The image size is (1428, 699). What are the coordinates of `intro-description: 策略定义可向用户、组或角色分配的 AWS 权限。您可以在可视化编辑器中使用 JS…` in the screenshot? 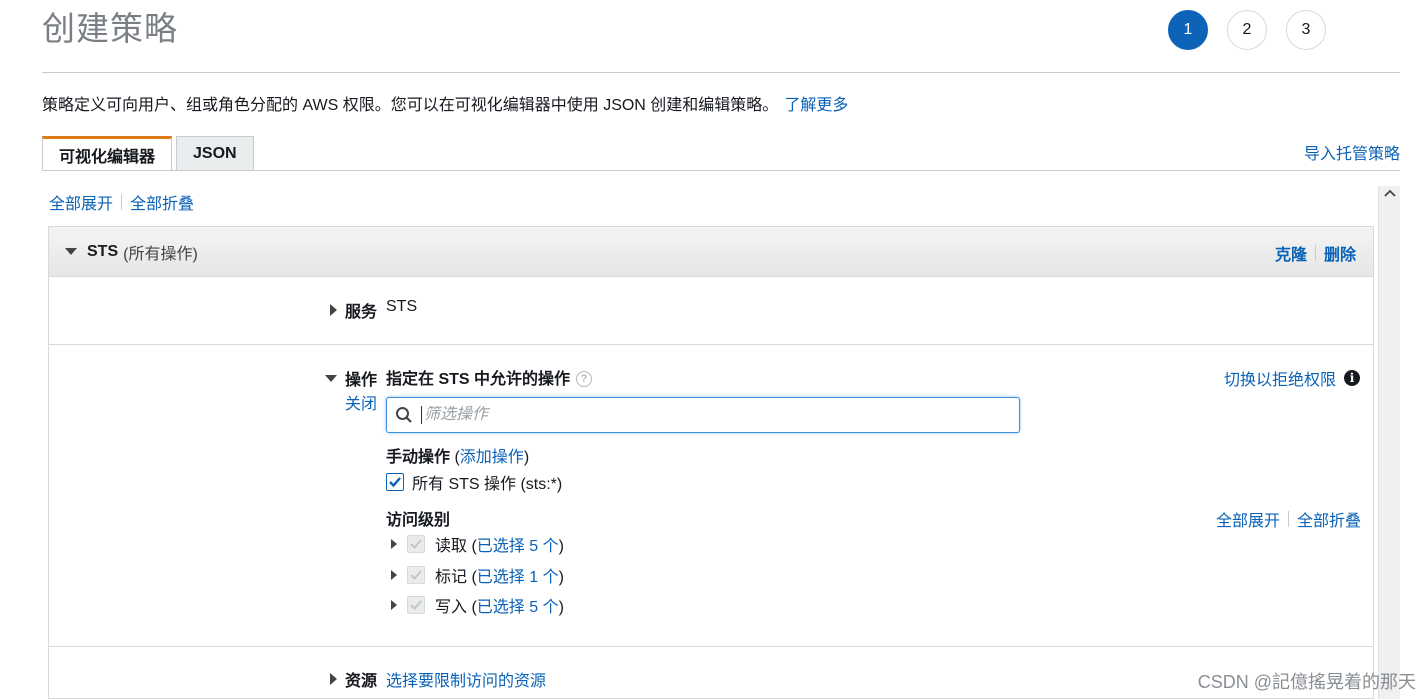 It's located at (410, 105).